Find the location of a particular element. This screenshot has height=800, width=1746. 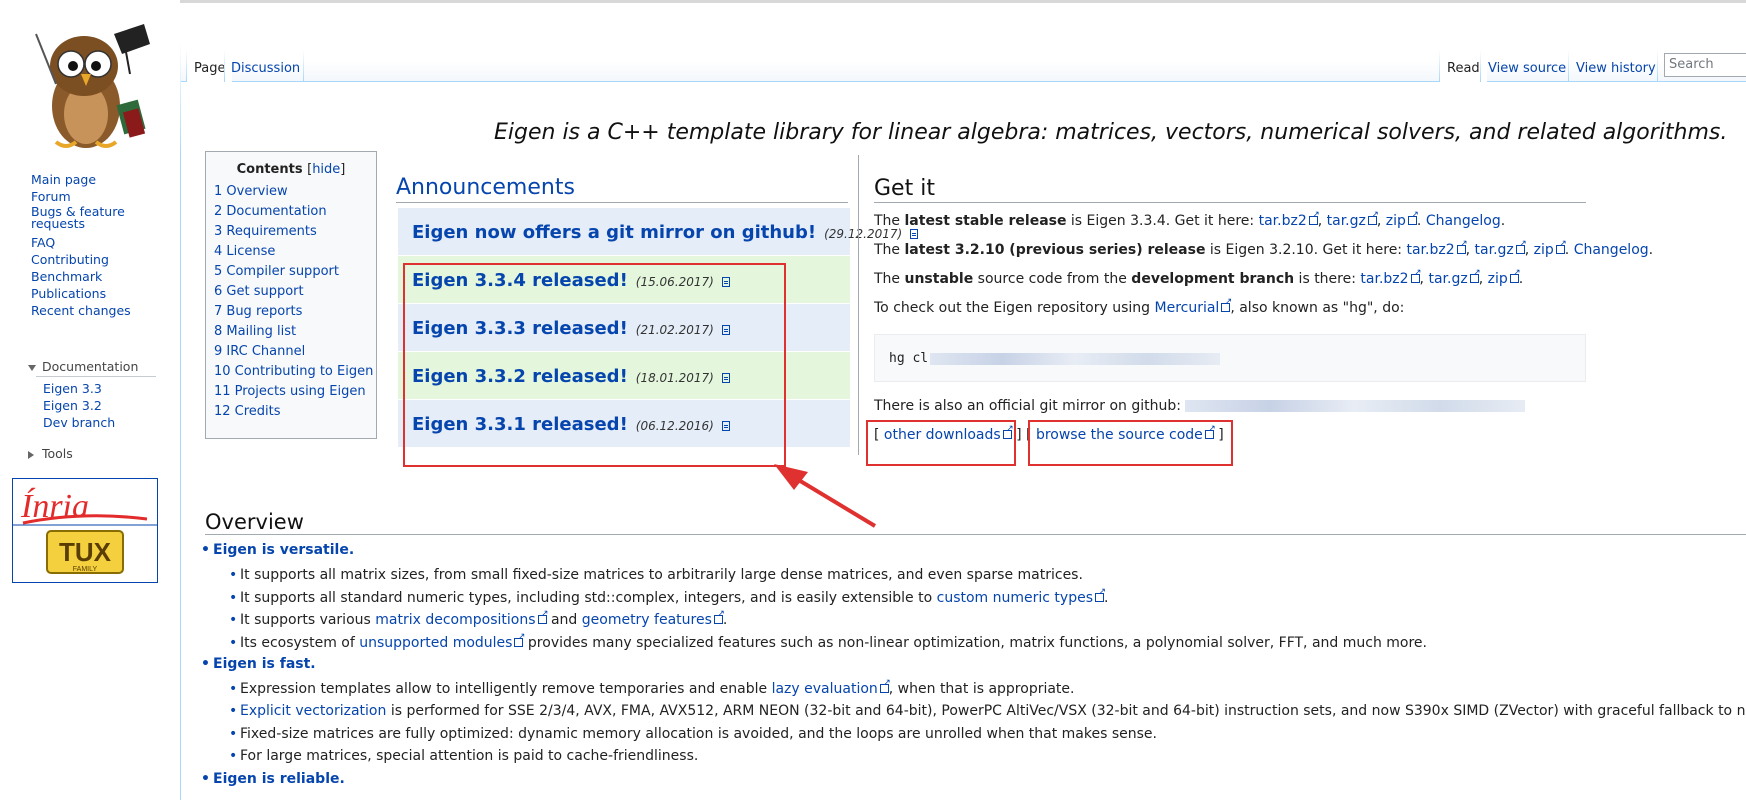

tab-view-history: View history is located at coordinates (1616, 66).